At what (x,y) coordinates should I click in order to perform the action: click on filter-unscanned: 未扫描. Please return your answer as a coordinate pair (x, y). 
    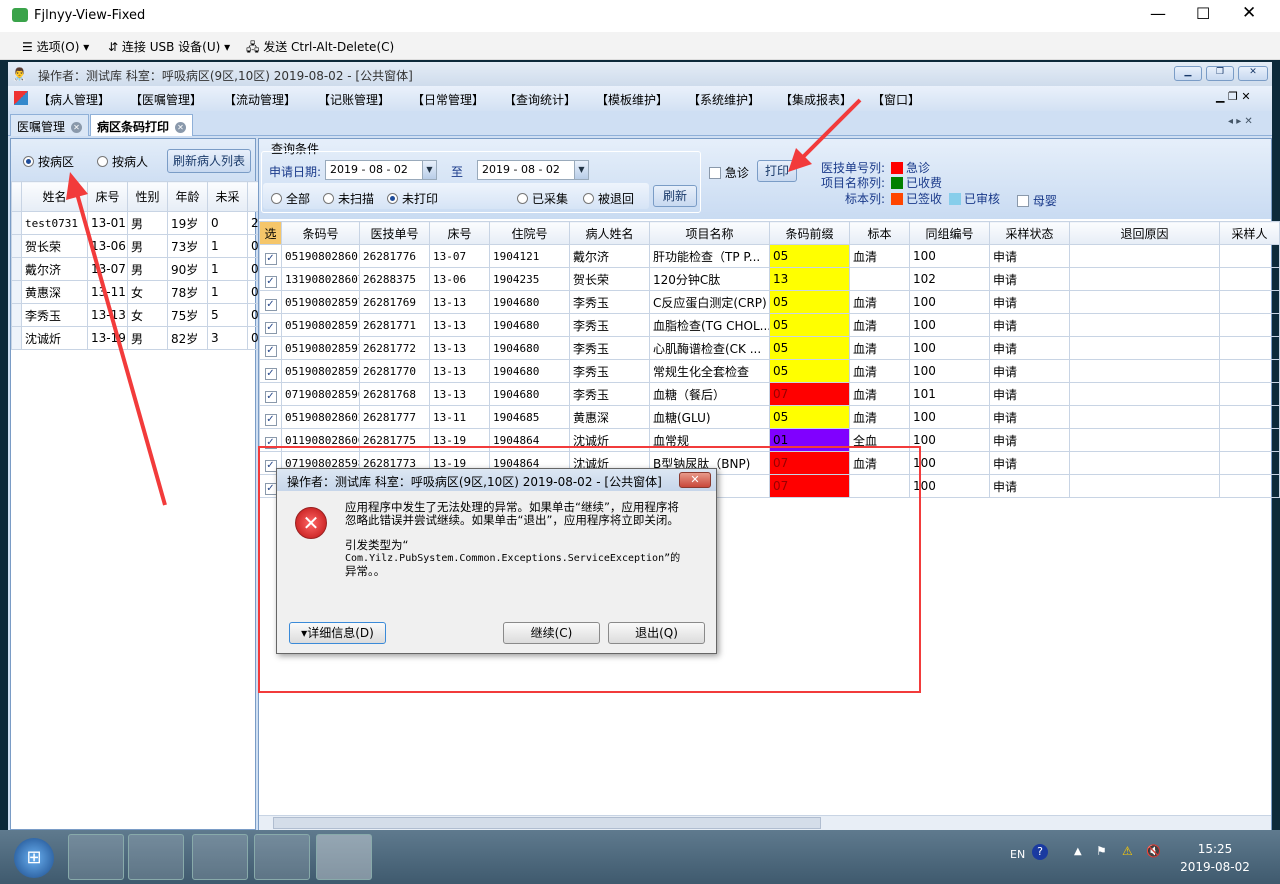
    Looking at the image, I should click on (348, 198).